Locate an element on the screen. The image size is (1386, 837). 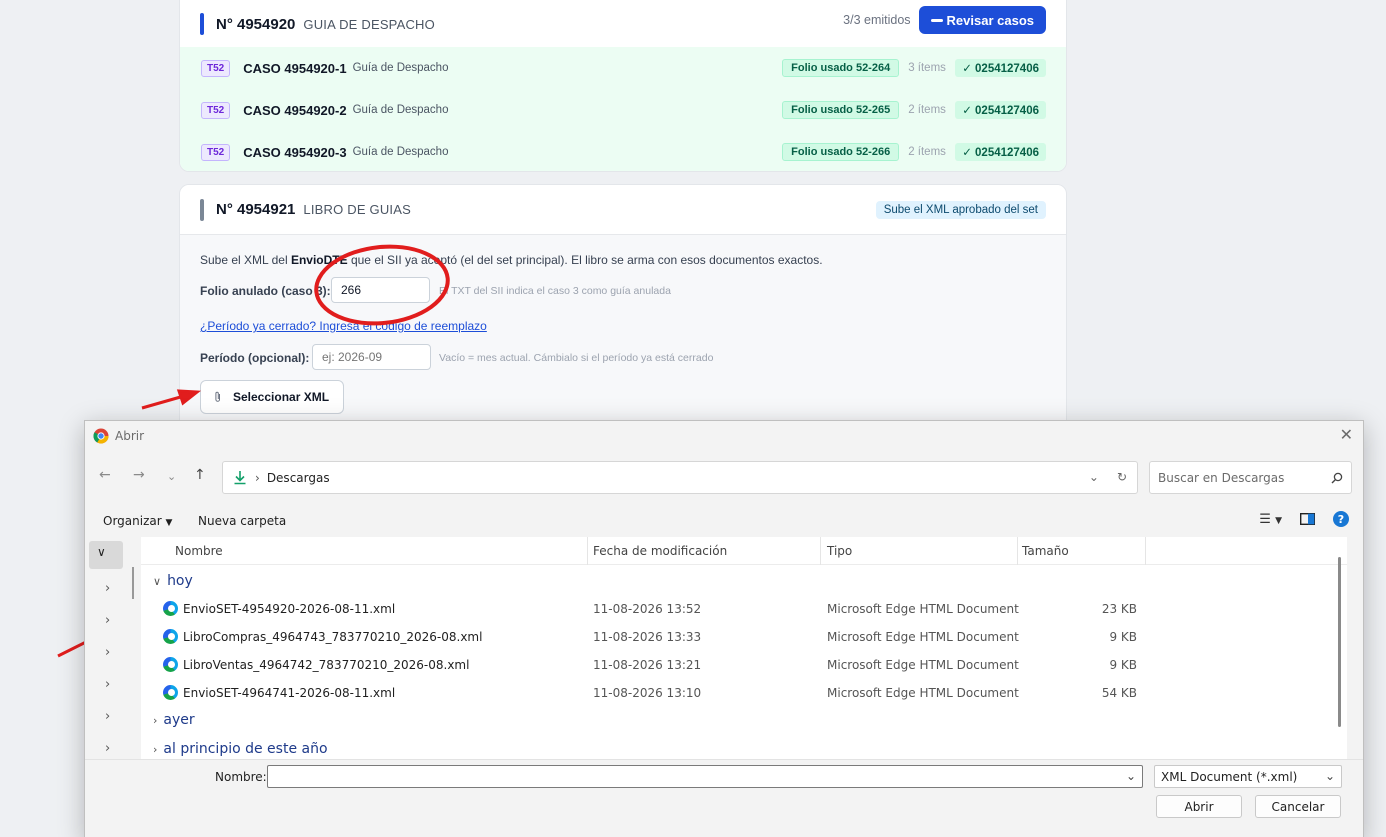
recent-chevron-icon: ⌄ is located at coordinates (171, 476).